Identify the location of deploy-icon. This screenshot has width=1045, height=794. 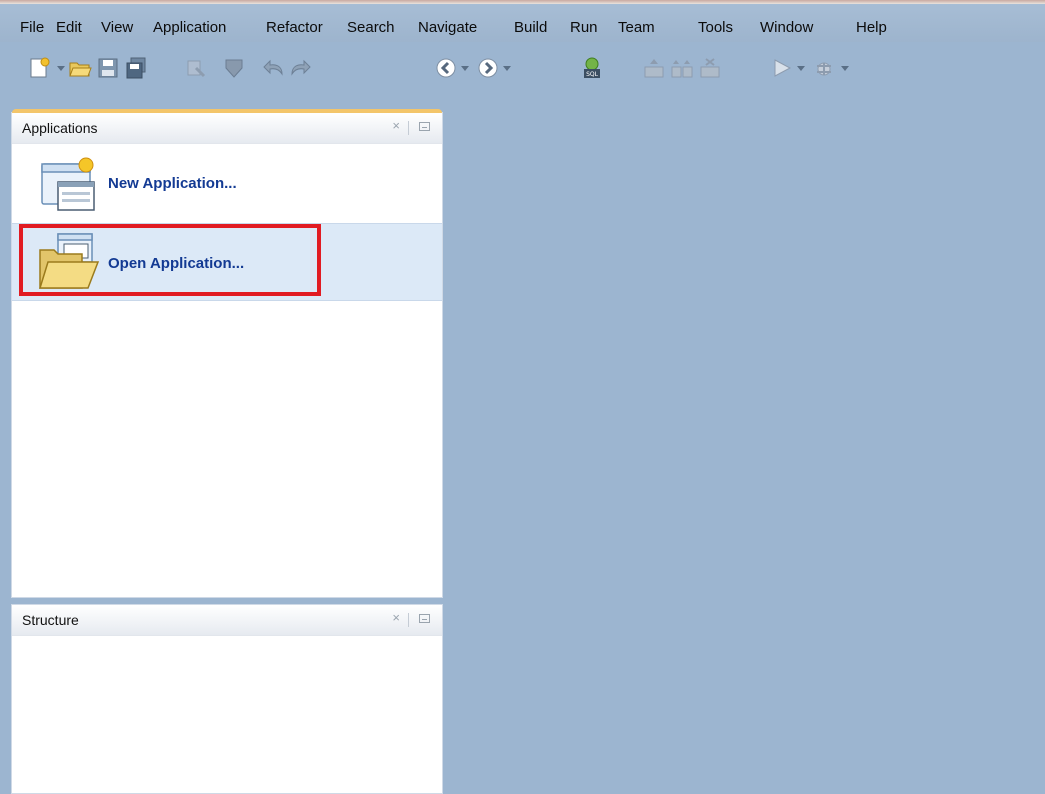
(654, 68).